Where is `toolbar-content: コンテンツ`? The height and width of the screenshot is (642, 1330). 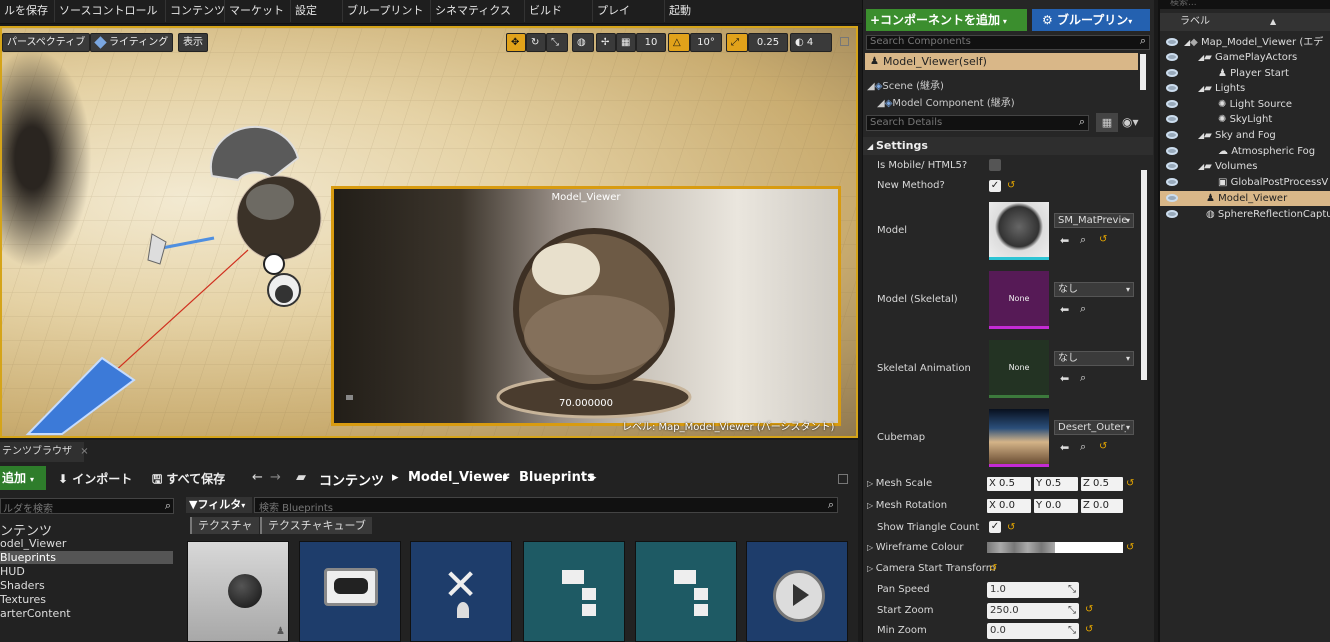 toolbar-content: コンテンツ is located at coordinates (197, 11).